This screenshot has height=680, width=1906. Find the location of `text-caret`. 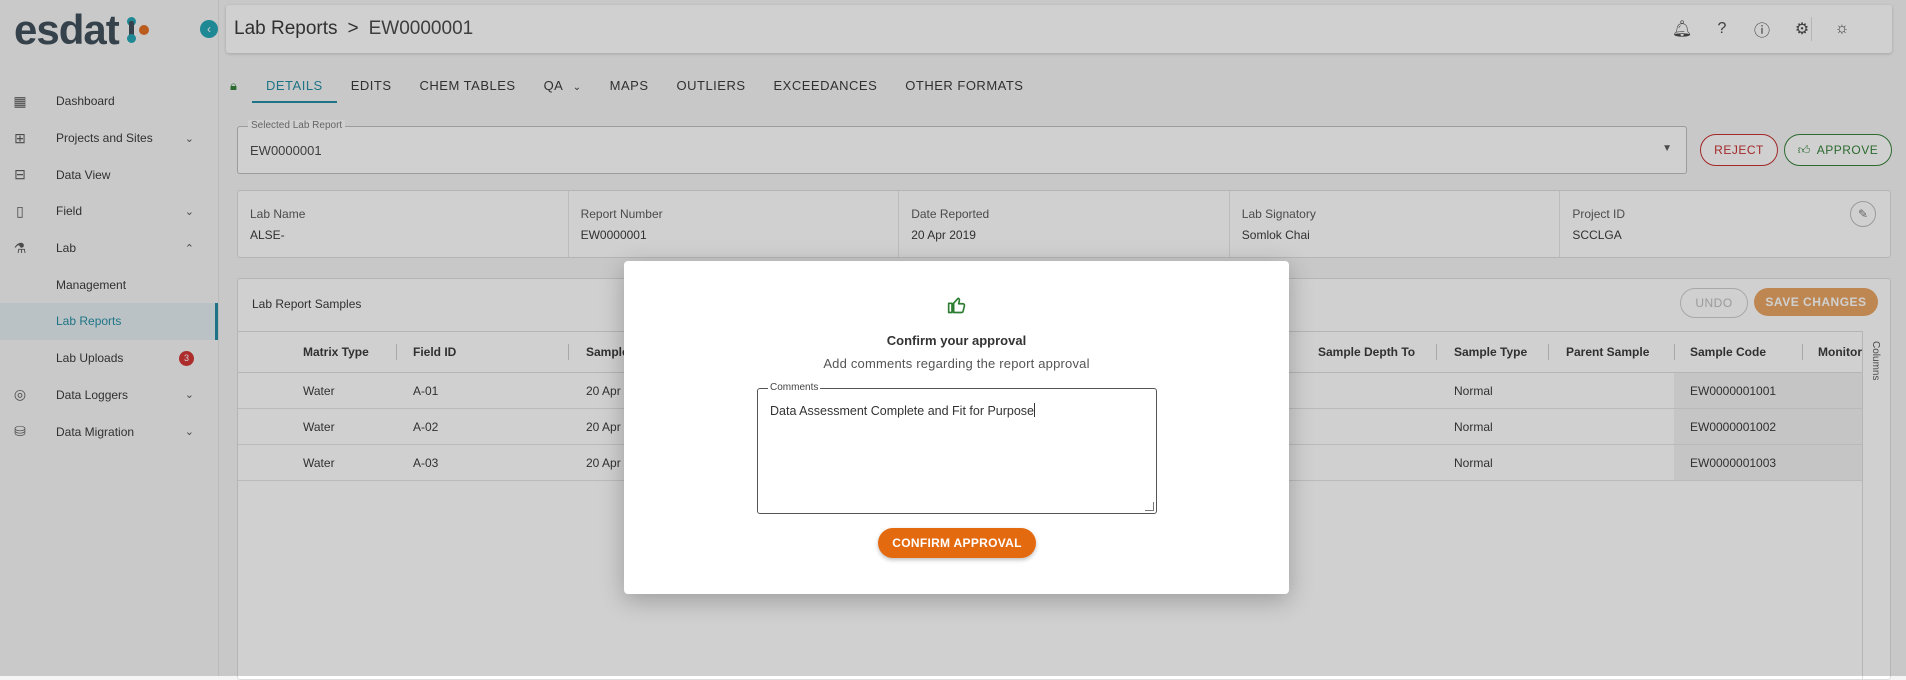

text-caret is located at coordinates (1035, 410).